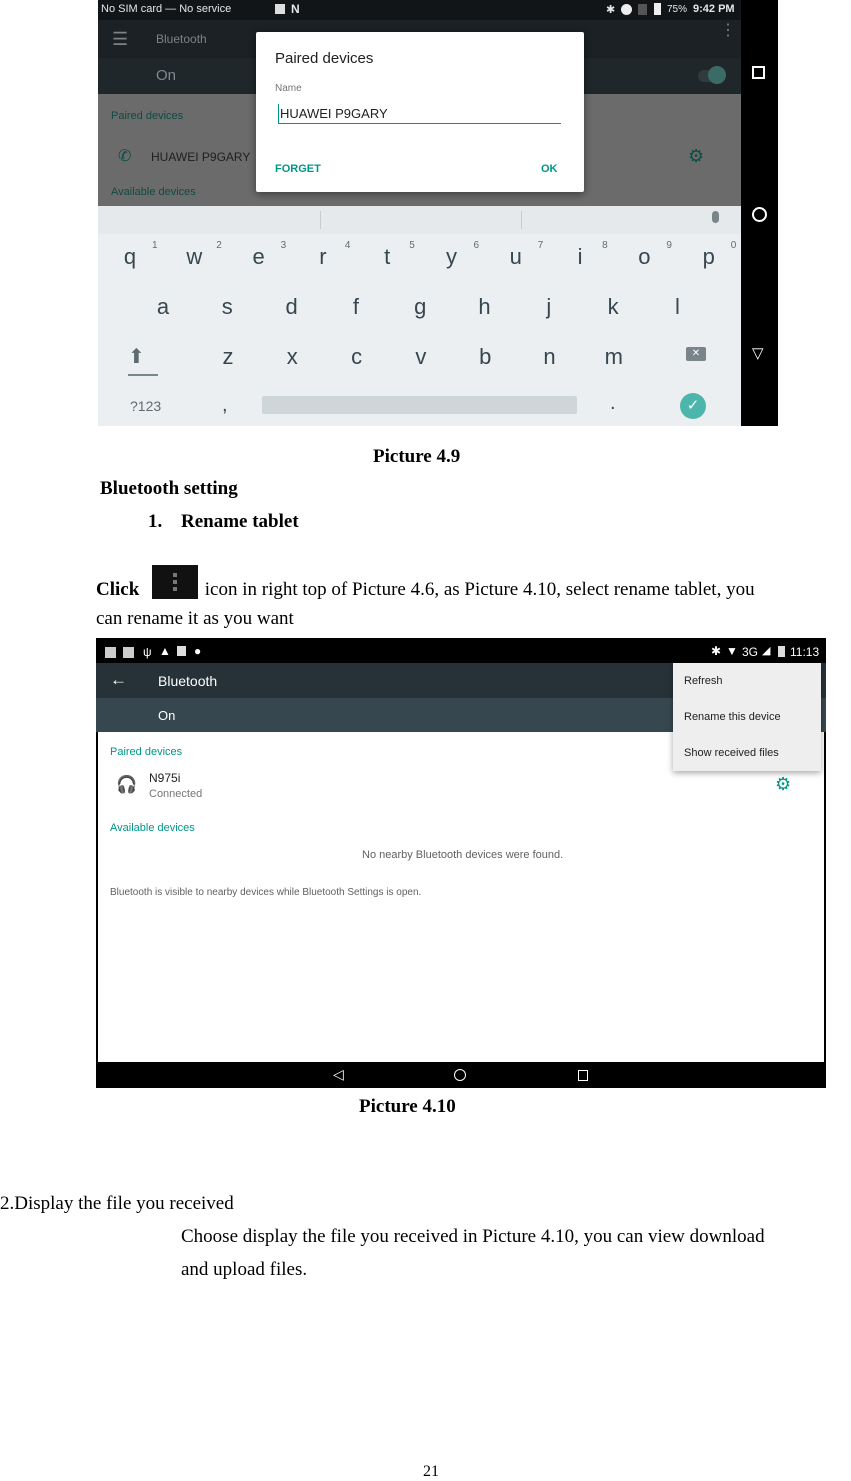 This screenshot has width=851, height=1481. What do you see at coordinates (136, 356) in the screenshot?
I see `shift-key: ⬆` at bounding box center [136, 356].